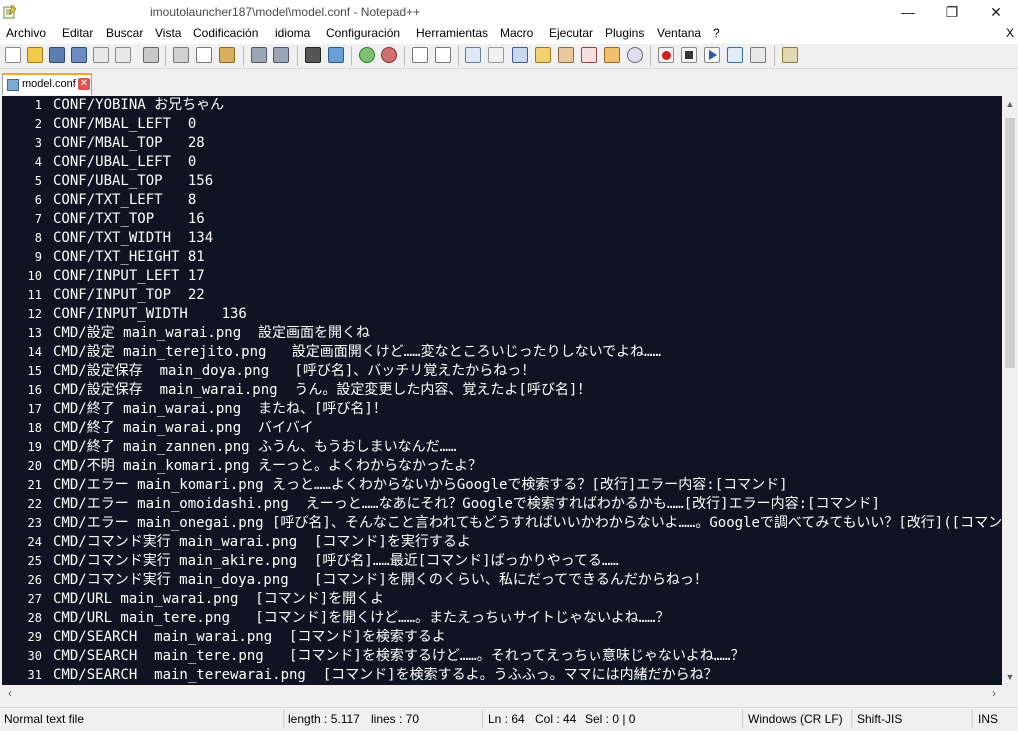 This screenshot has width=1018, height=731. What do you see at coordinates (516, 33) in the screenshot?
I see `menu-macro: Macro` at bounding box center [516, 33].